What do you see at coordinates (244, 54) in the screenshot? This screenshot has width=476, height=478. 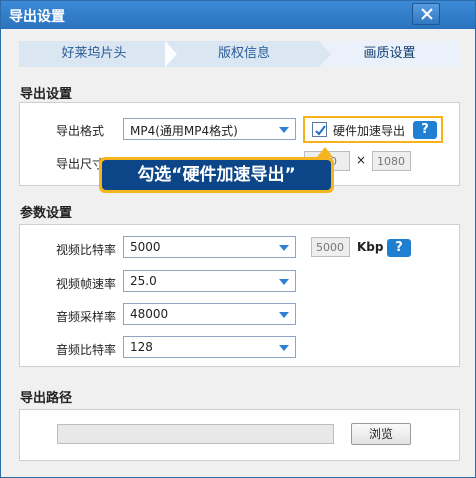 I see `tab-copyright: 版权信息` at bounding box center [244, 54].